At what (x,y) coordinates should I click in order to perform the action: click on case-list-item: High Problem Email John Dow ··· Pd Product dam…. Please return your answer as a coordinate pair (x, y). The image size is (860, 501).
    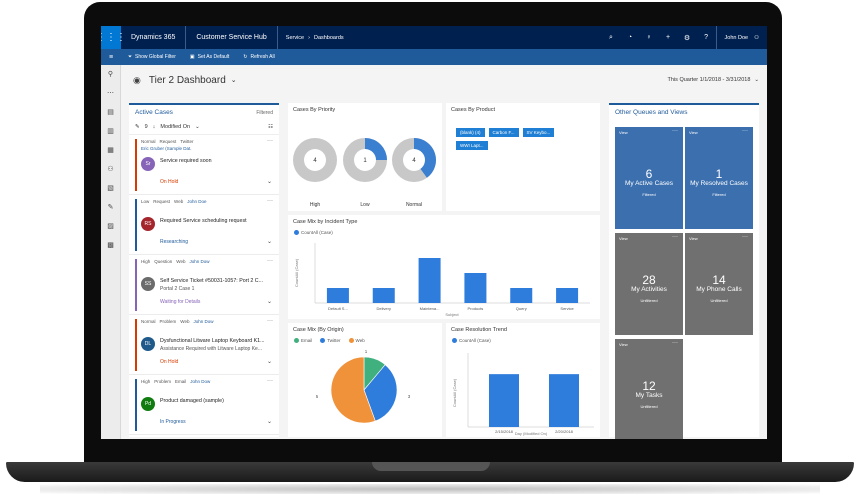
    Looking at the image, I should click on (204, 405).